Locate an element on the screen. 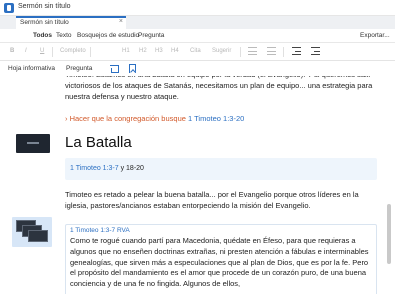  numbered-list-icon is located at coordinates (271, 51).